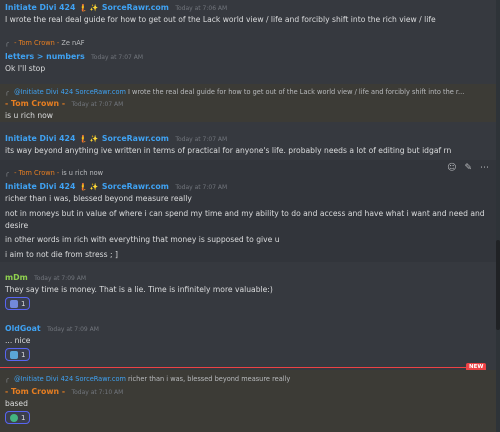 Image resolution: width=500 pixels, height=432 pixels. Describe the element at coordinates (451, 168) in the screenshot. I see `add-reaction-icon: ☺` at that location.